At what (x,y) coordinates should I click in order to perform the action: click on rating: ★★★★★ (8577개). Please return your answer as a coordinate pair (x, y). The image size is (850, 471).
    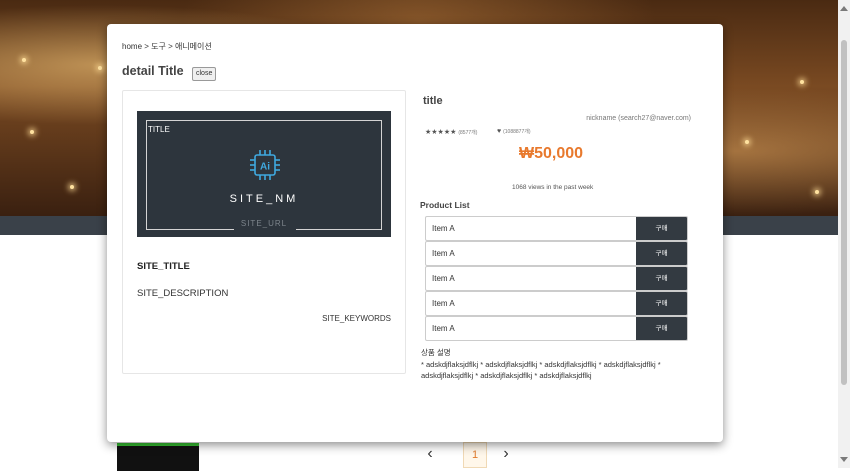
    Looking at the image, I should click on (451, 132).